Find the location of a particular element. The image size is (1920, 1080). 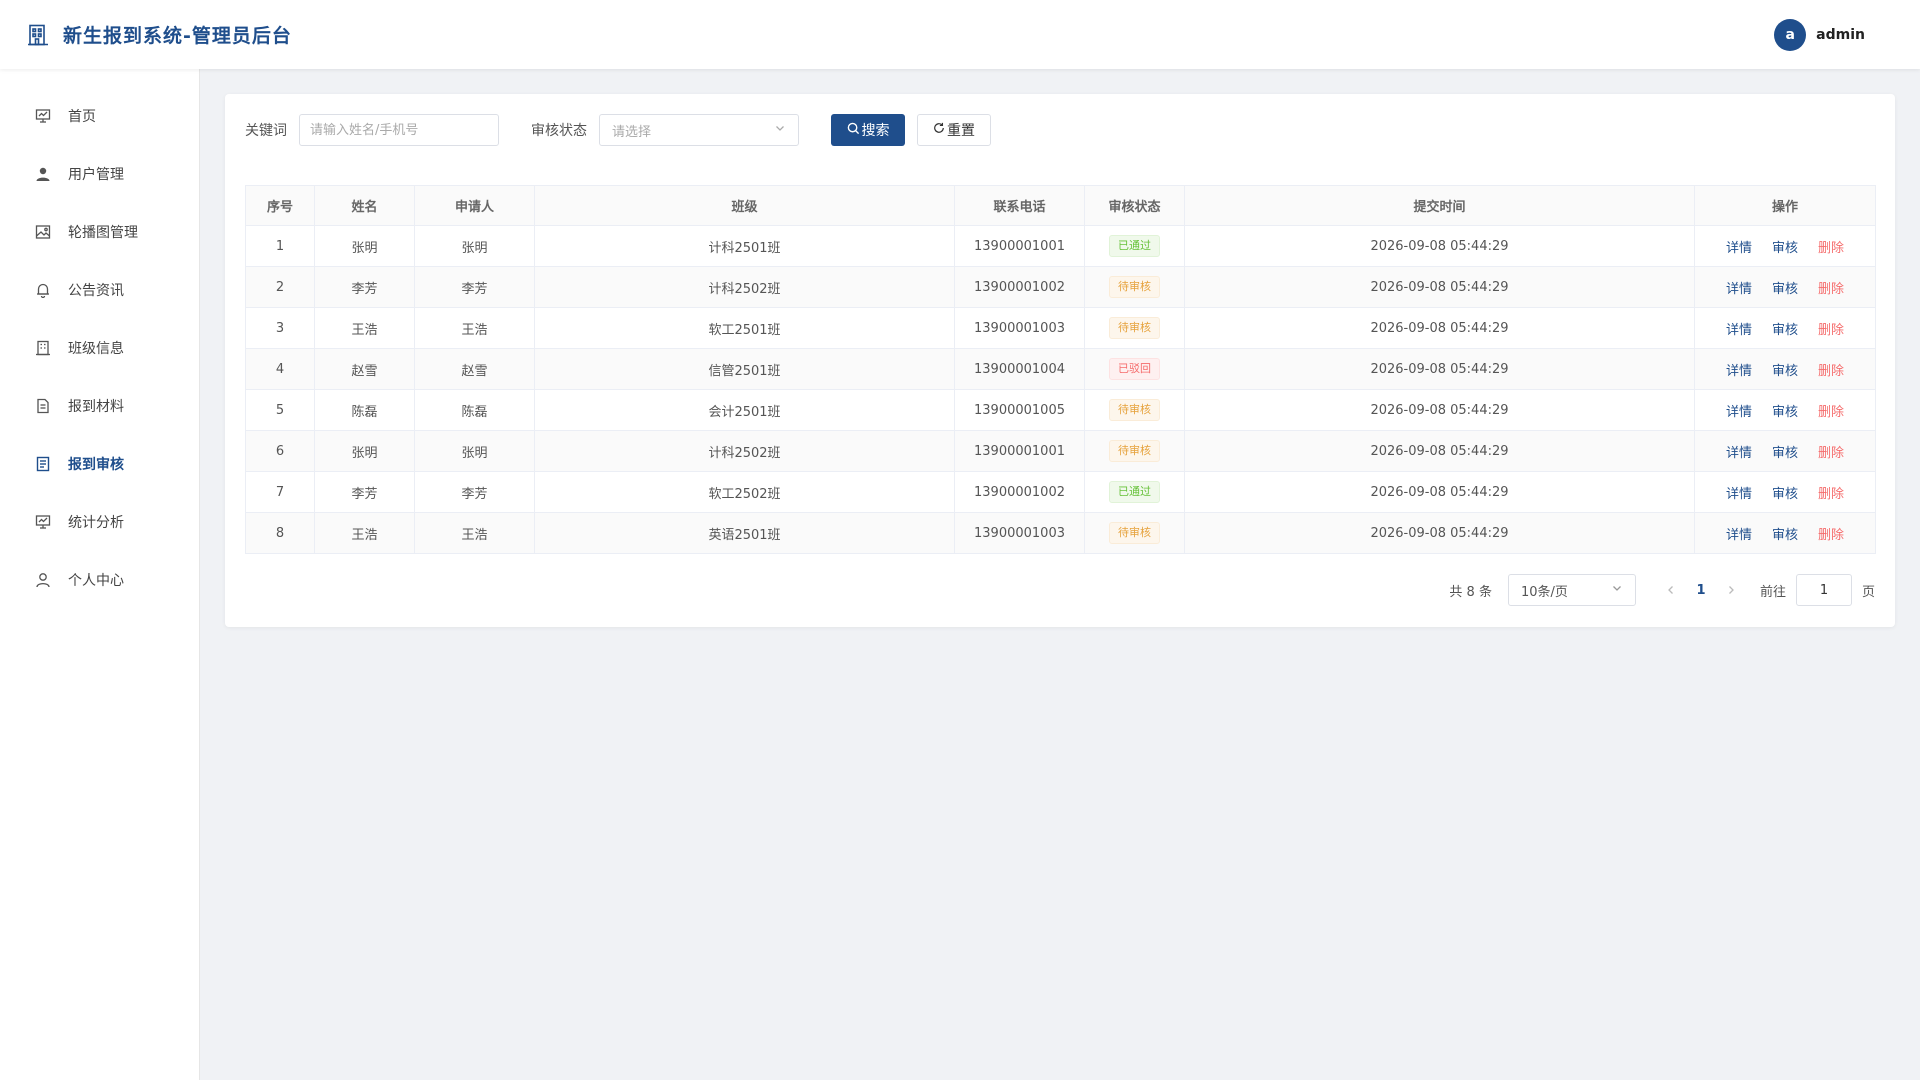

sidebar-item-label: 用户管理 is located at coordinates (96, 175).